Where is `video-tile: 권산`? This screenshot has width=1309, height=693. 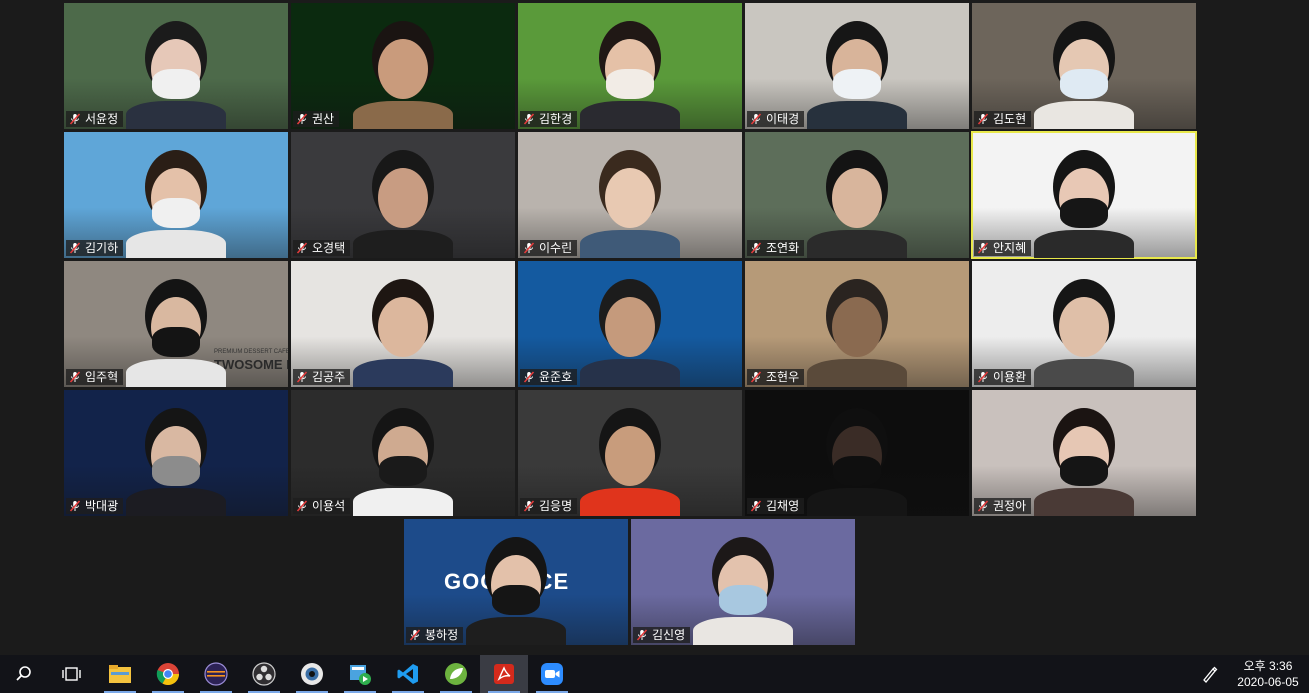
video-tile: 권산 is located at coordinates (403, 66).